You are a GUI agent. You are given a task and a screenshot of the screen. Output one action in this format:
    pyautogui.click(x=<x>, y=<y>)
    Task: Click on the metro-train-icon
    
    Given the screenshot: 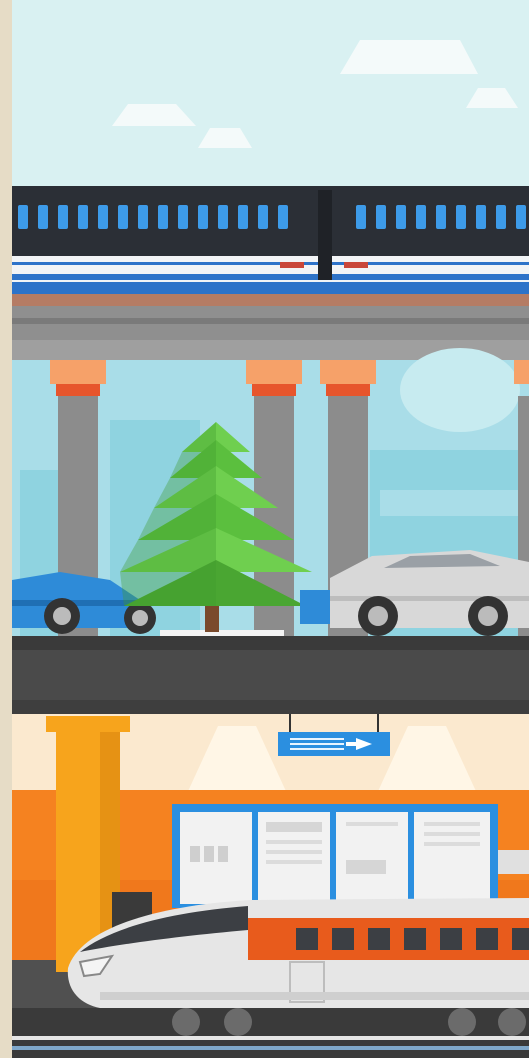 What is the action you would take?
    pyautogui.click(x=270, y=234)
    